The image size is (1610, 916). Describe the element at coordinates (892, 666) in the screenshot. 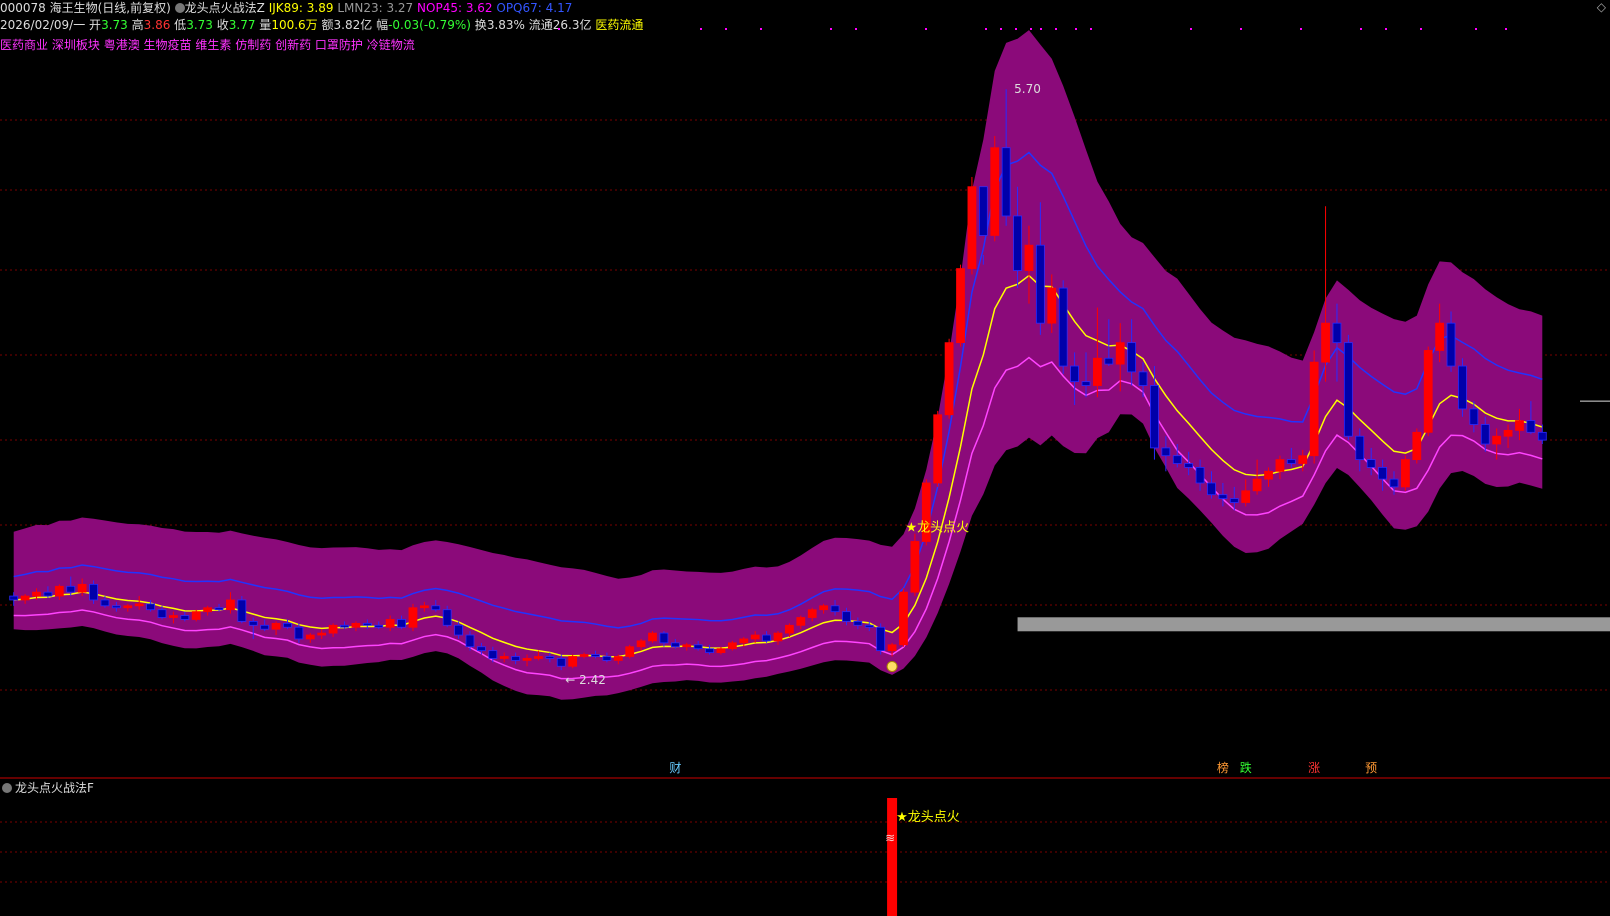

I see `money-bag-icon` at that location.